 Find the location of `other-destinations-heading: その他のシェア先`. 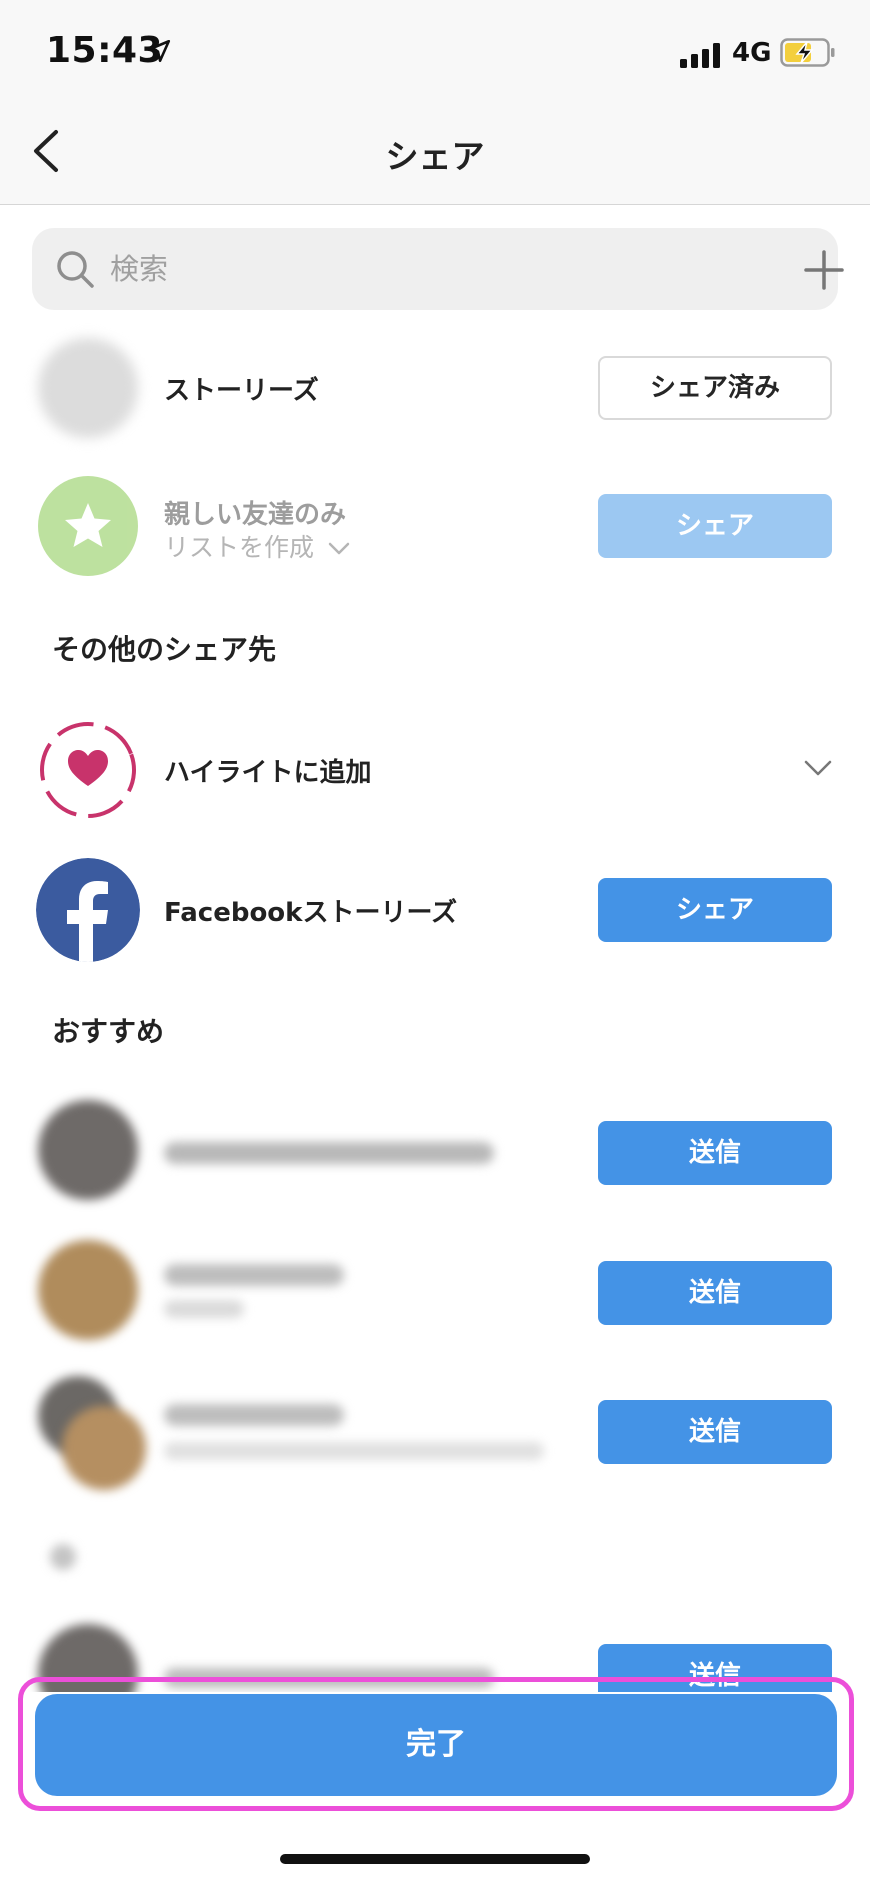

other-destinations-heading: その他のシェア先 is located at coordinates (164, 649).